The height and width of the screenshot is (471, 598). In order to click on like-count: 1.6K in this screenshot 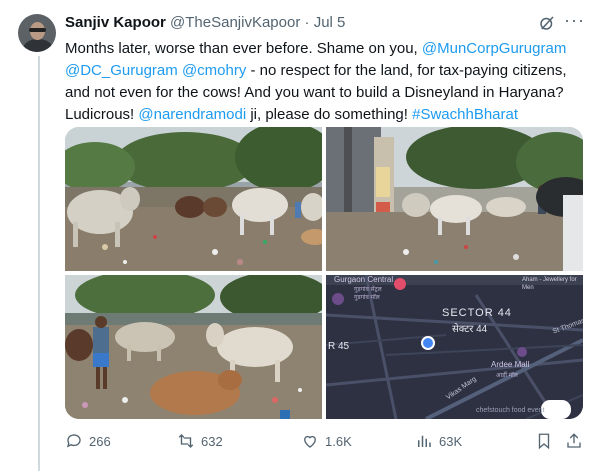, I will do `click(338, 441)`.